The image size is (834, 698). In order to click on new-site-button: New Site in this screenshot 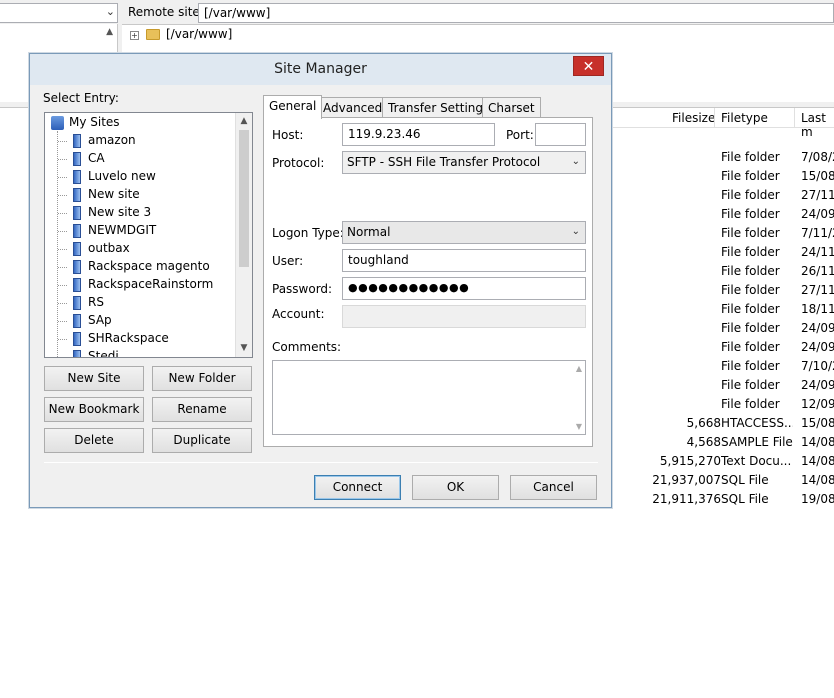, I will do `click(94, 378)`.